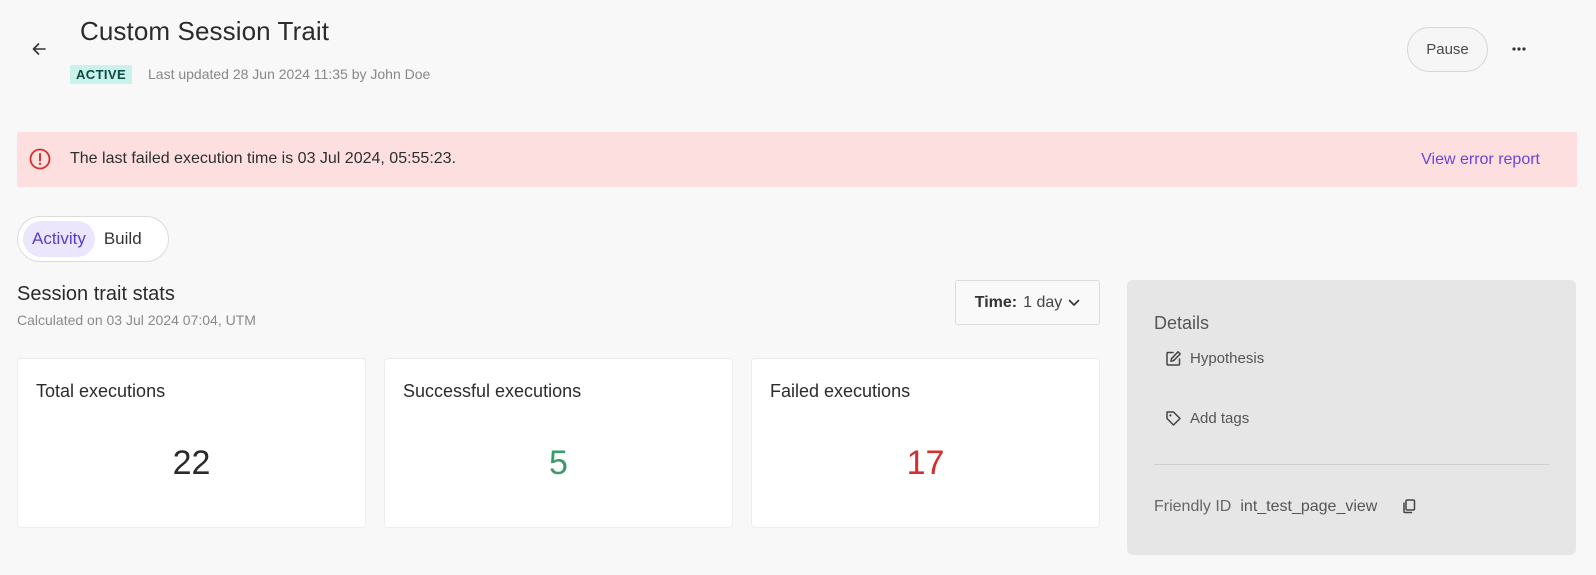 Image resolution: width=1596 pixels, height=575 pixels. I want to click on more-horizontal-icon, so click(1519, 49).